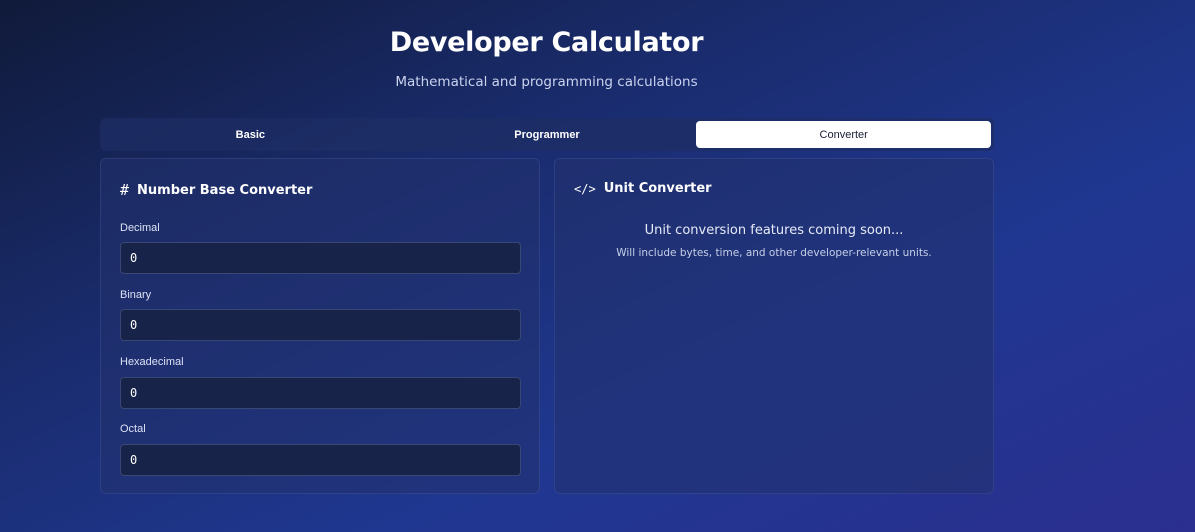 This screenshot has height=532, width=1195. I want to click on number-base-converter-title: Number Base Converter, so click(225, 190).